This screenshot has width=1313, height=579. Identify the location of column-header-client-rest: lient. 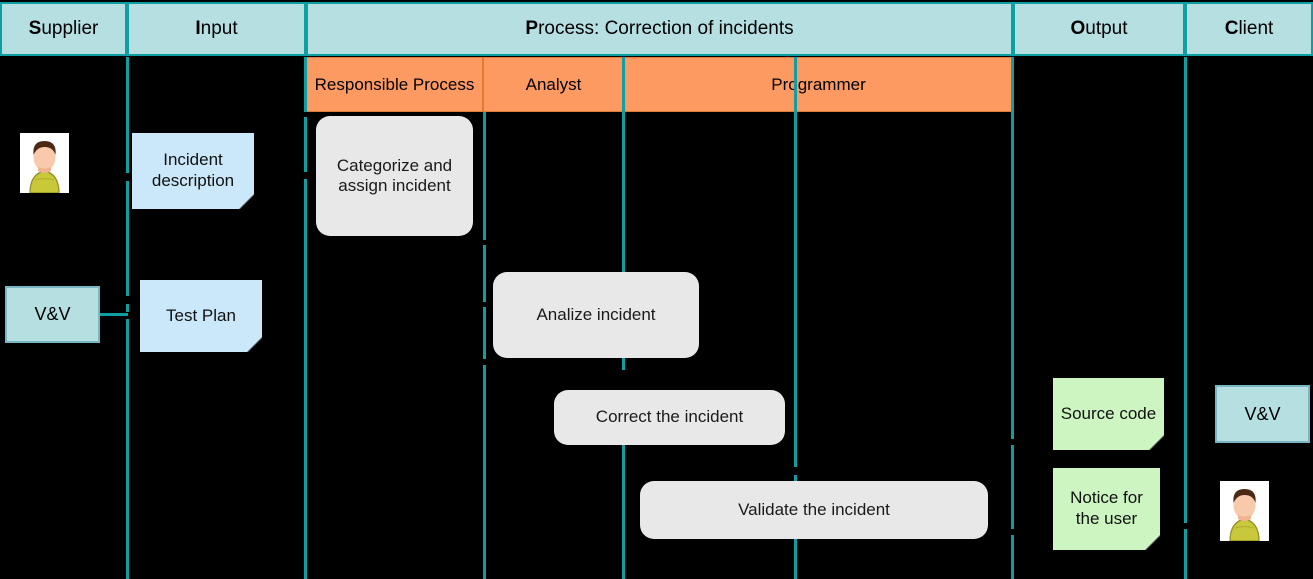
(1256, 28).